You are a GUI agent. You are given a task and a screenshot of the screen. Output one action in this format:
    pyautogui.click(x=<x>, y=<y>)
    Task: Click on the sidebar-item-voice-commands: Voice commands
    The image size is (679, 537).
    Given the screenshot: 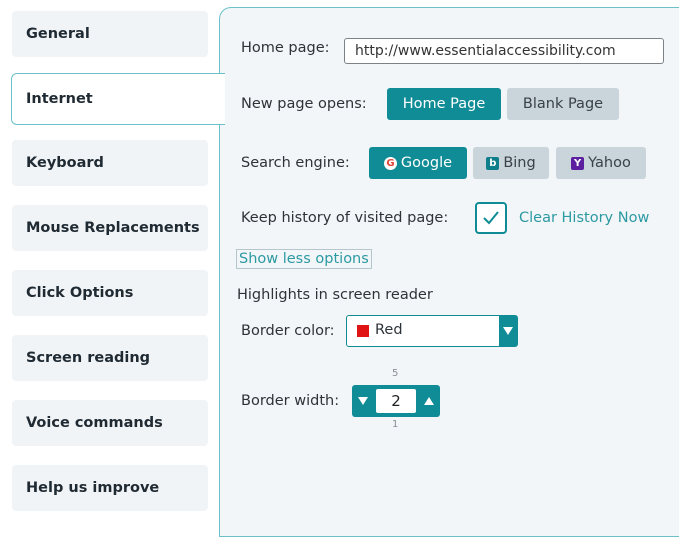 What is the action you would take?
    pyautogui.click(x=110, y=423)
    